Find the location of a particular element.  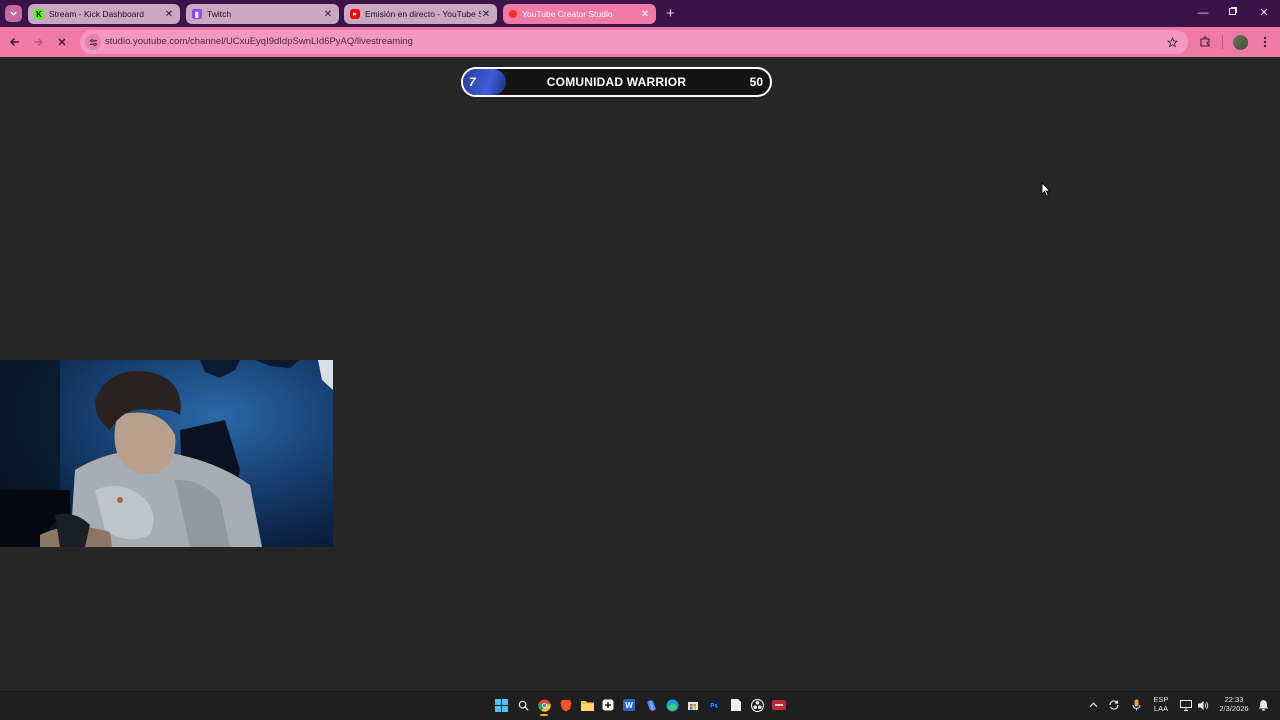

chevron-down-icon is located at coordinates (13, 13).